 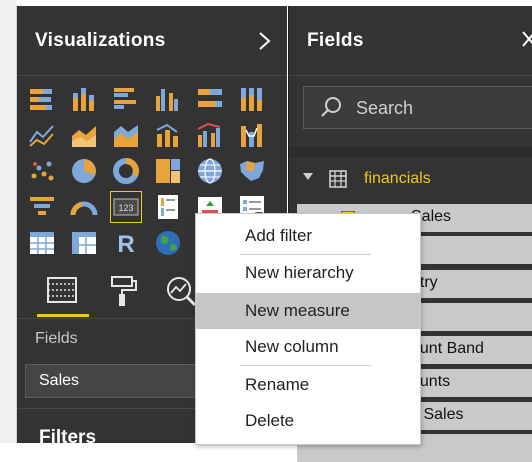 I want to click on fields-well-label: Fields, so click(x=56, y=338).